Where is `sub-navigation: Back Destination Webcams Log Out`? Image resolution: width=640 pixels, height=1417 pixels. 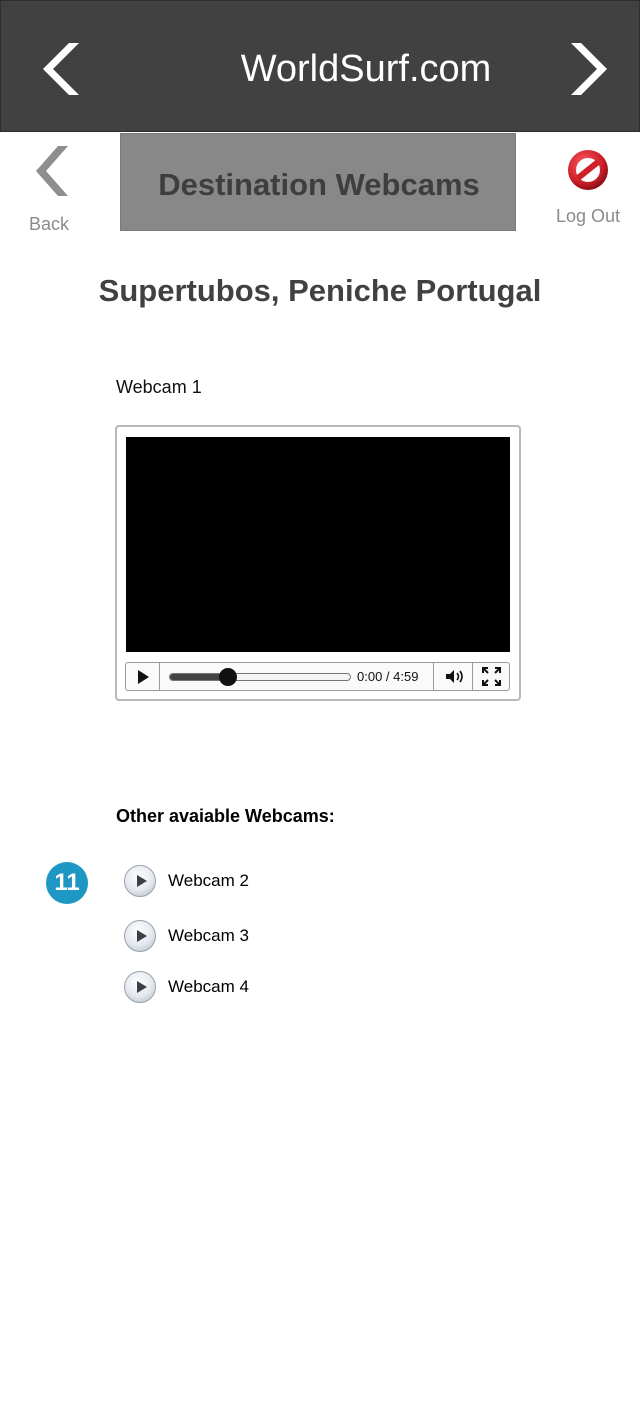
sub-navigation: Back Destination Webcams Log Out is located at coordinates (320, 183).